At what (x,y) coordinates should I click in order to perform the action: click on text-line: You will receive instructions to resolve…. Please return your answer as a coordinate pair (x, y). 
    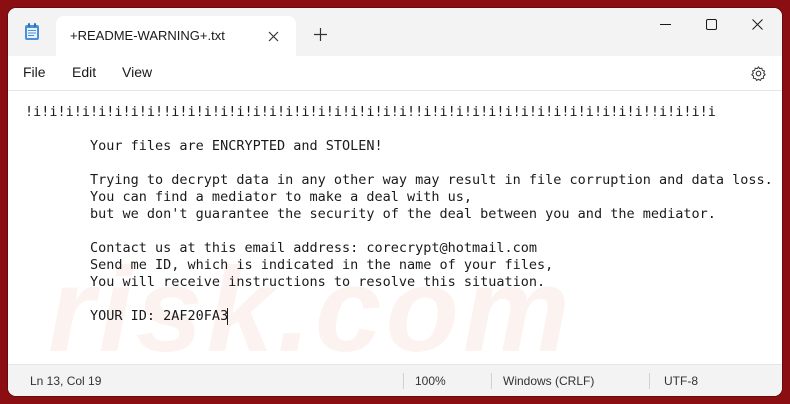
    Looking at the image, I should click on (285, 282).